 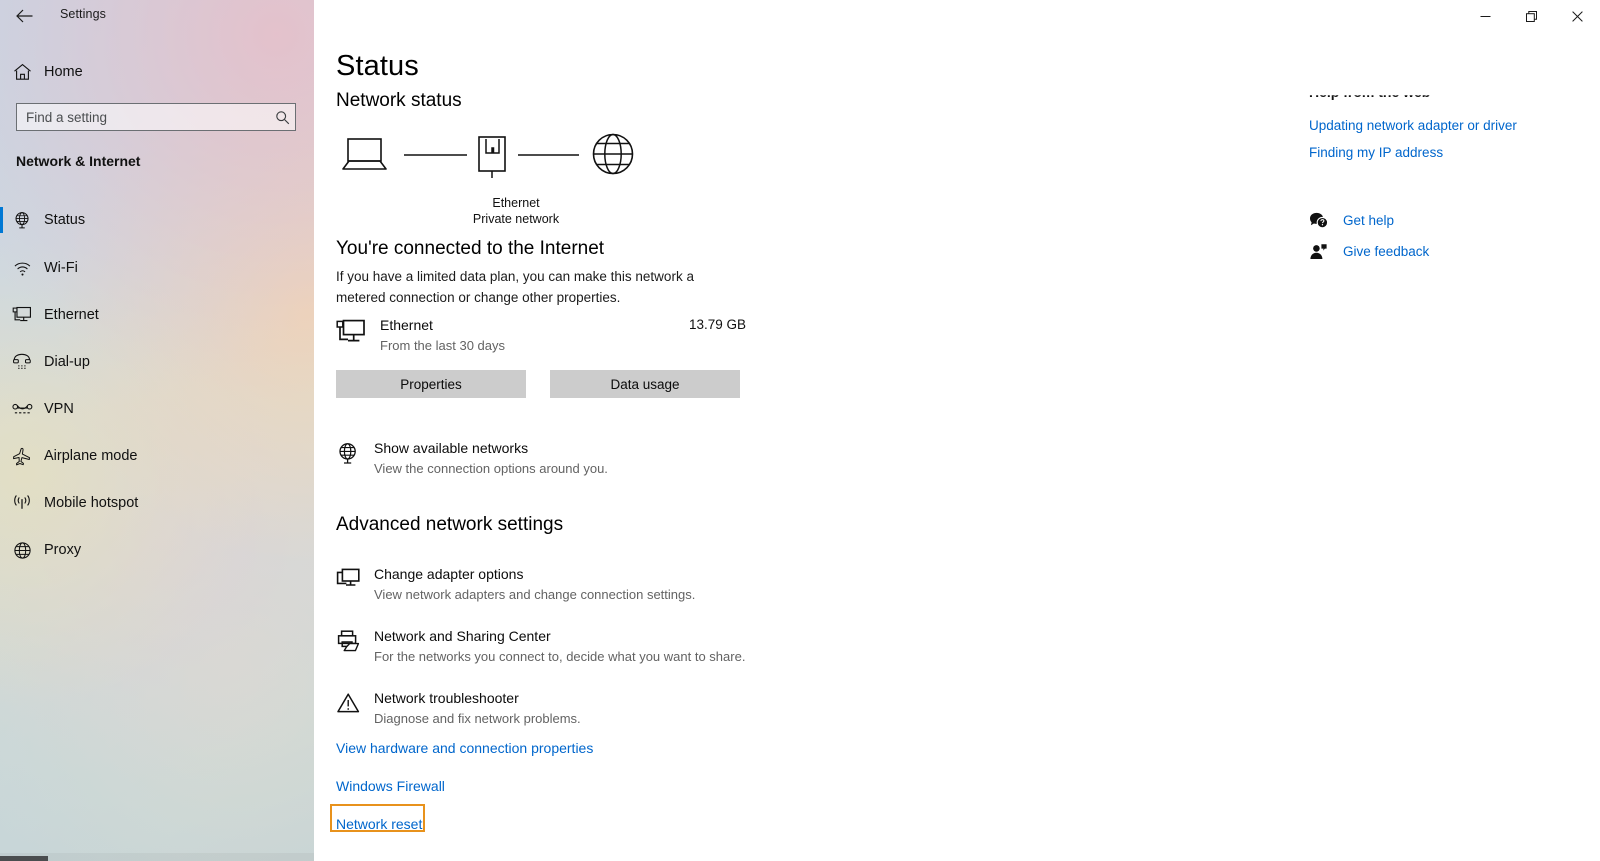 What do you see at coordinates (63, 550) in the screenshot?
I see `sidebar-item-proxy-label: Proxy` at bounding box center [63, 550].